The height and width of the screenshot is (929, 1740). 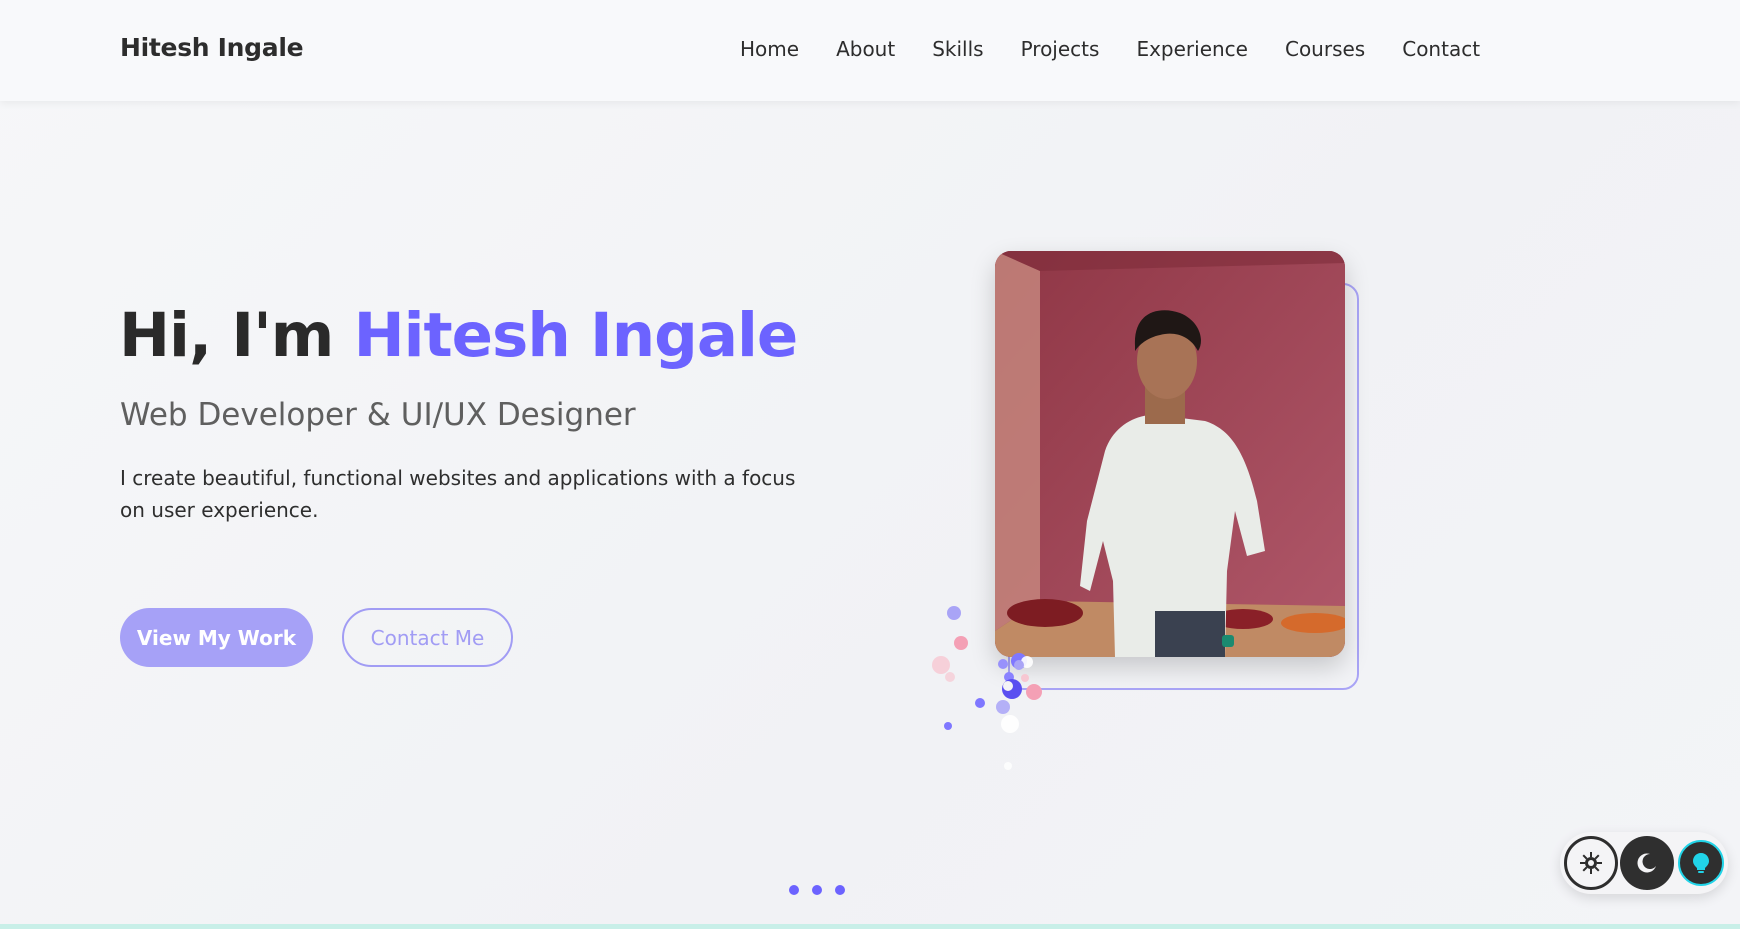 What do you see at coordinates (1060, 49) in the screenshot?
I see `nav-link-projects: Projects` at bounding box center [1060, 49].